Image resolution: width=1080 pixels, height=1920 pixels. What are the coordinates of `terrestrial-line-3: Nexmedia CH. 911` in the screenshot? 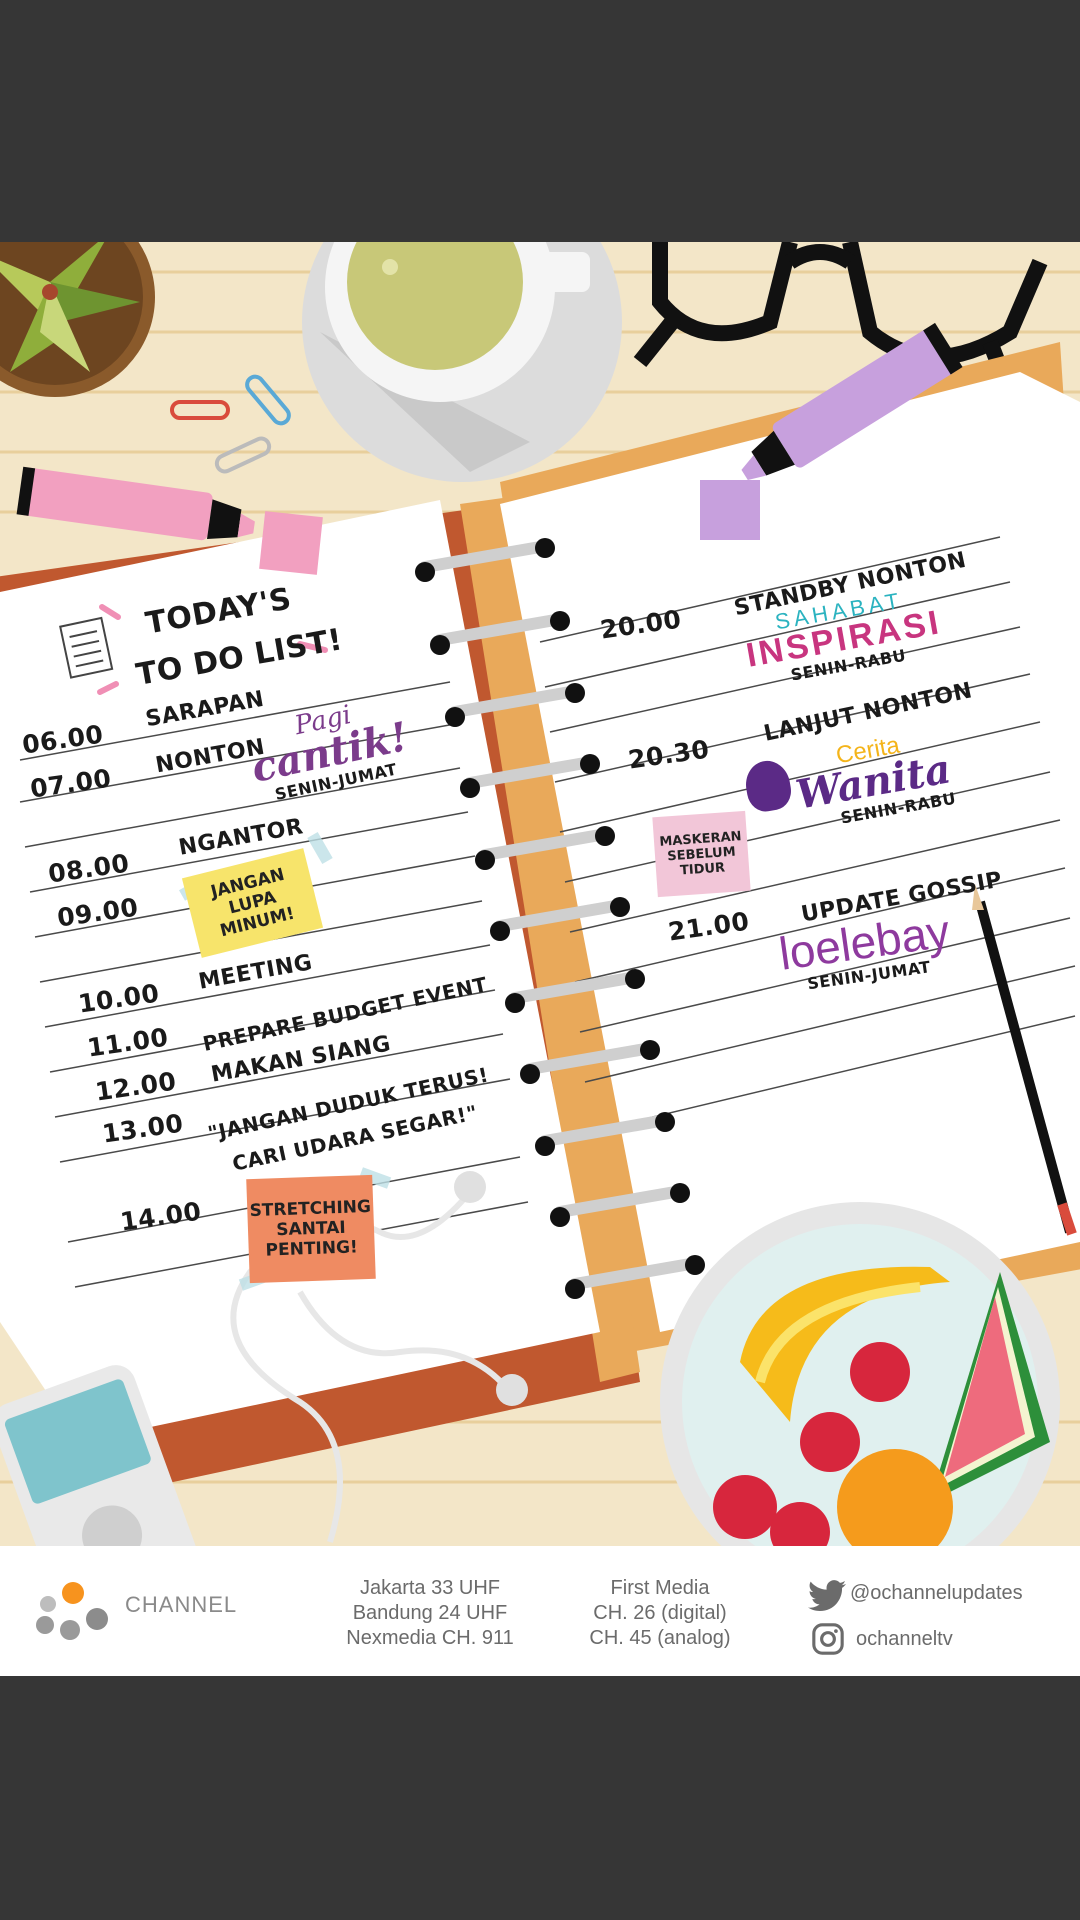 It's located at (430, 1638).